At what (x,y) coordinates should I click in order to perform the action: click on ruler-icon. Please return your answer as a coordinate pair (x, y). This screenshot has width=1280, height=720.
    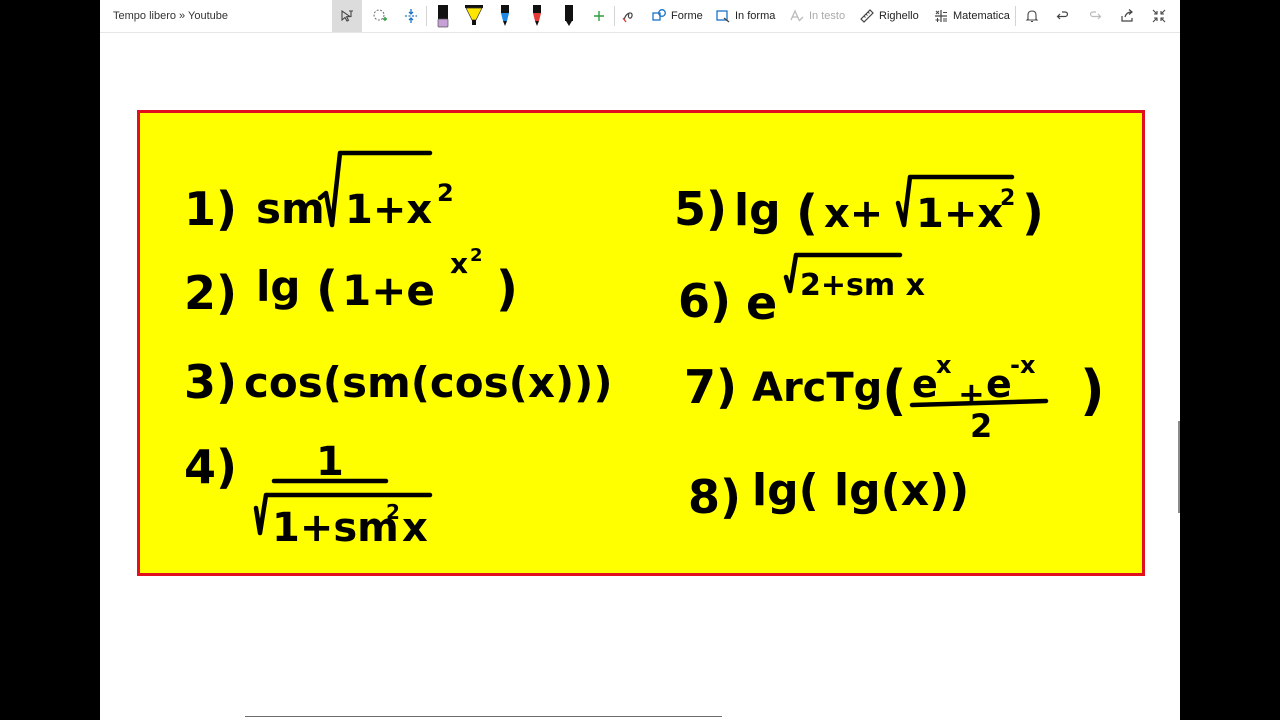
    Looking at the image, I should click on (867, 16).